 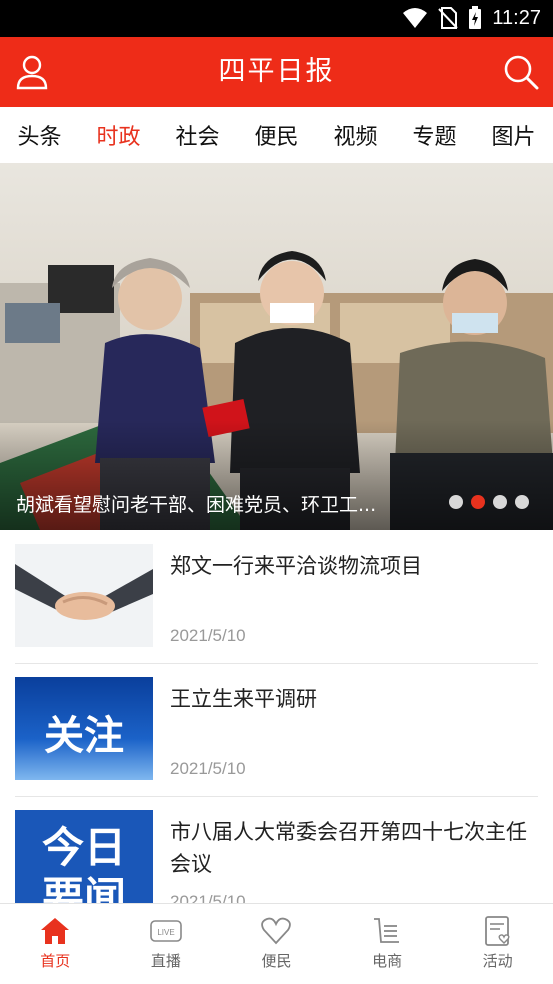 What do you see at coordinates (276, 961) in the screenshot?
I see `nav-label: 便民` at bounding box center [276, 961].